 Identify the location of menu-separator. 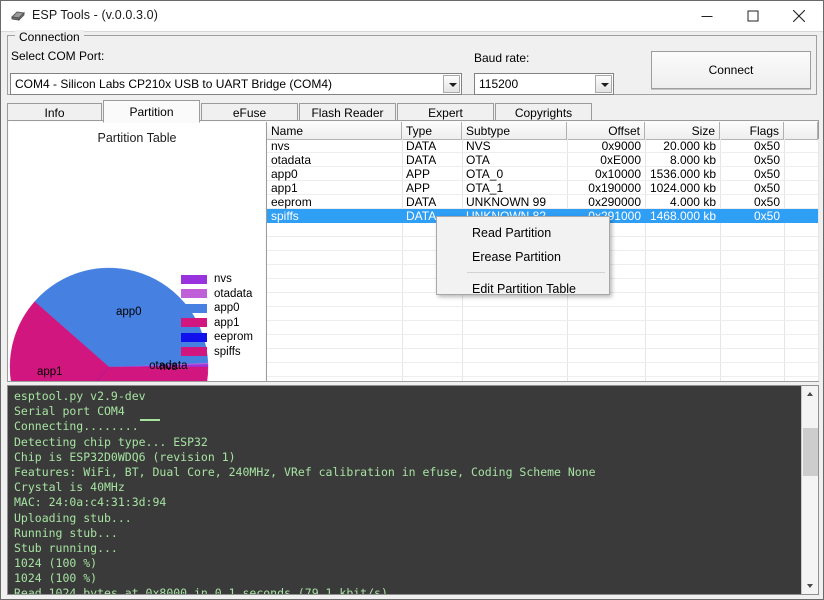
(536, 272).